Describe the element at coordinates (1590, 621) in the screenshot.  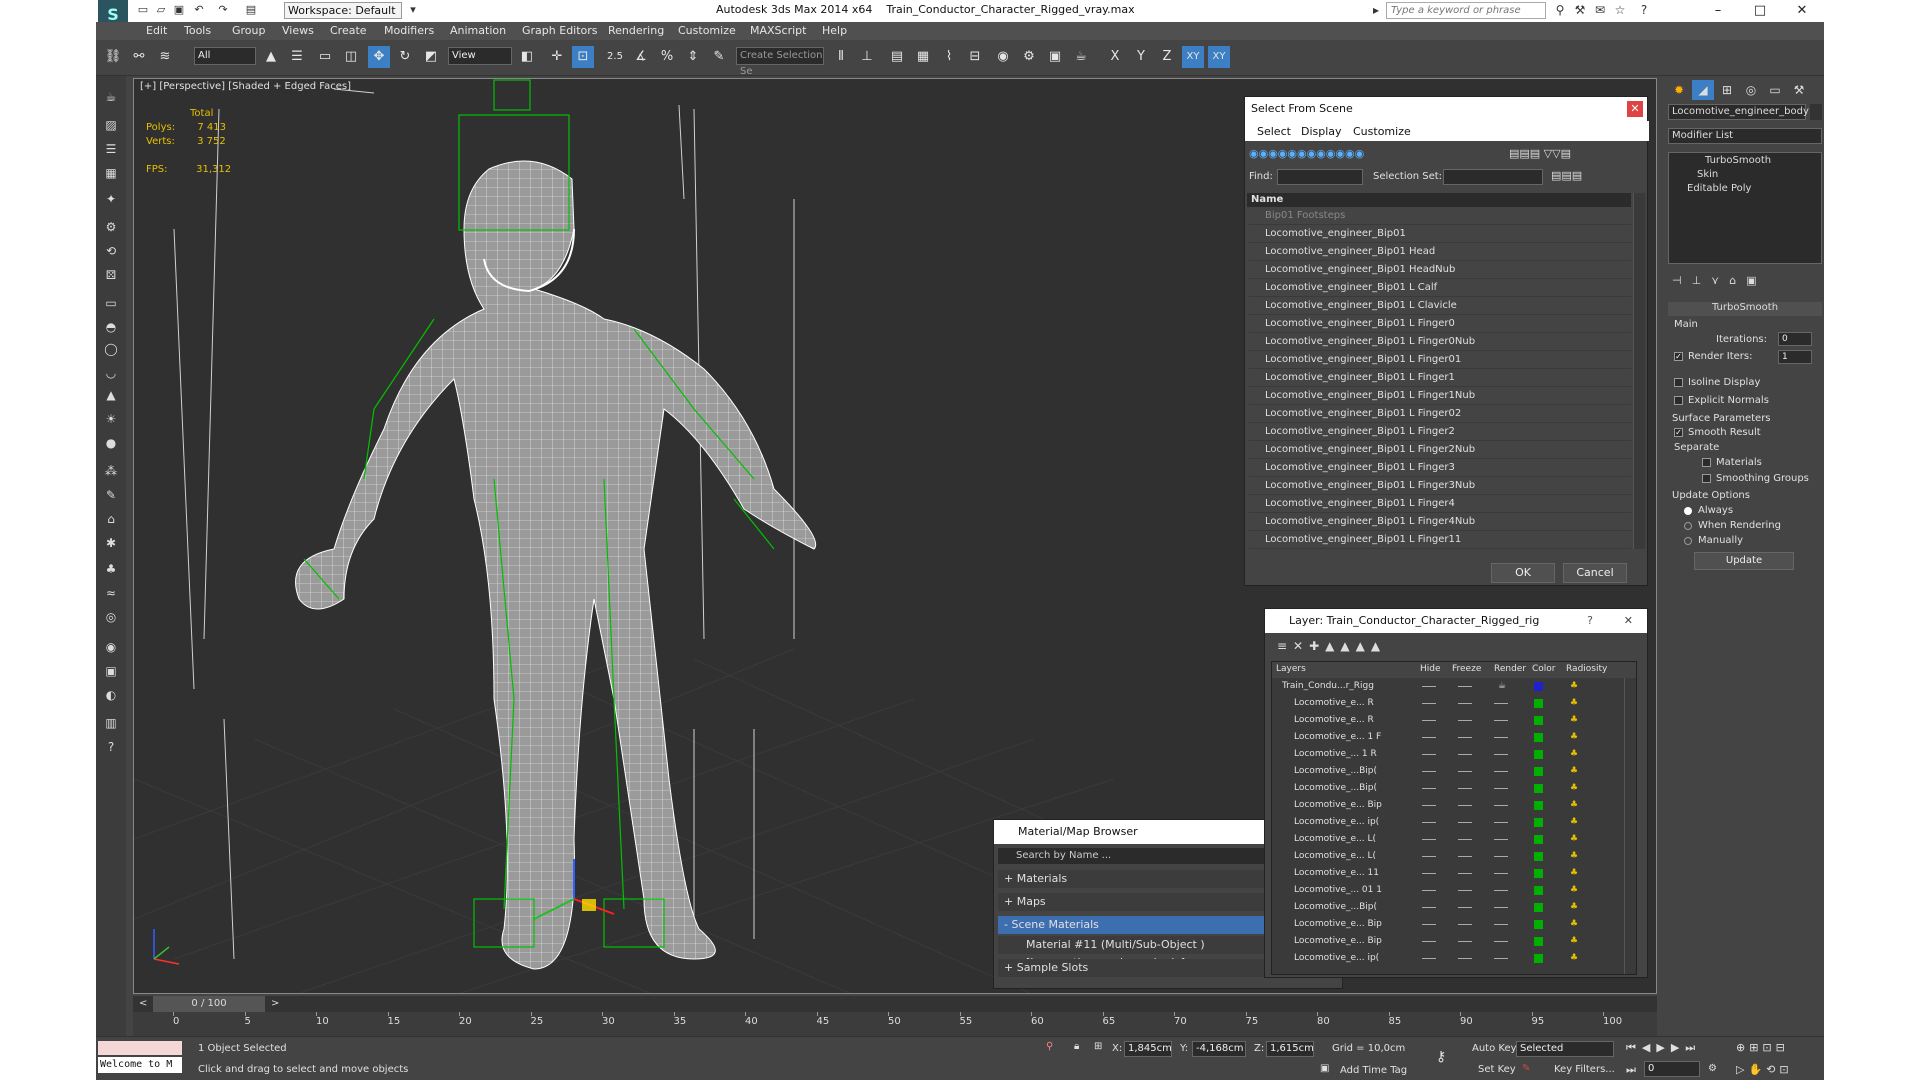
I see `help-icon: ?` at that location.